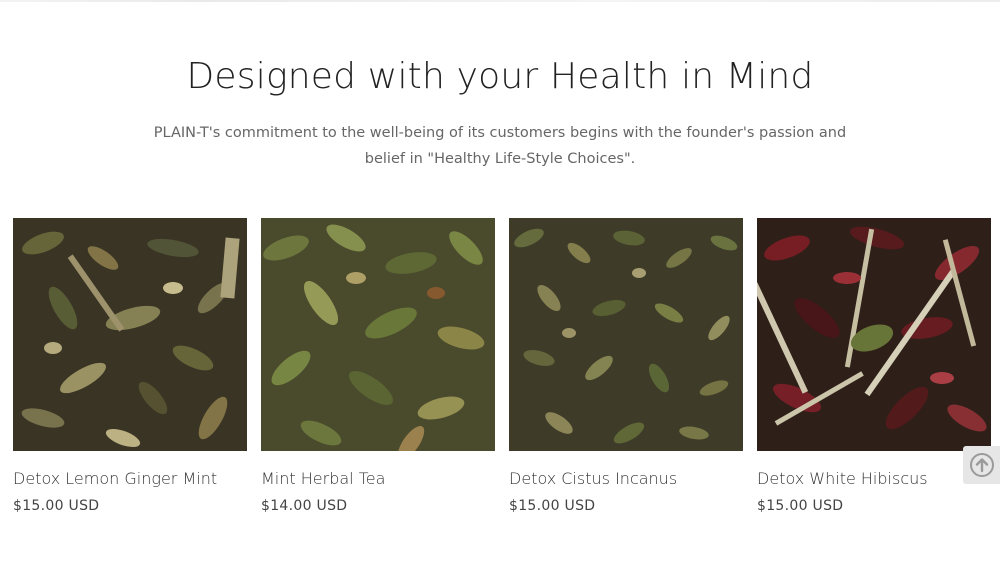 The image size is (1000, 562). I want to click on product-name: Detox Lemon Ginger Mint, so click(130, 478).